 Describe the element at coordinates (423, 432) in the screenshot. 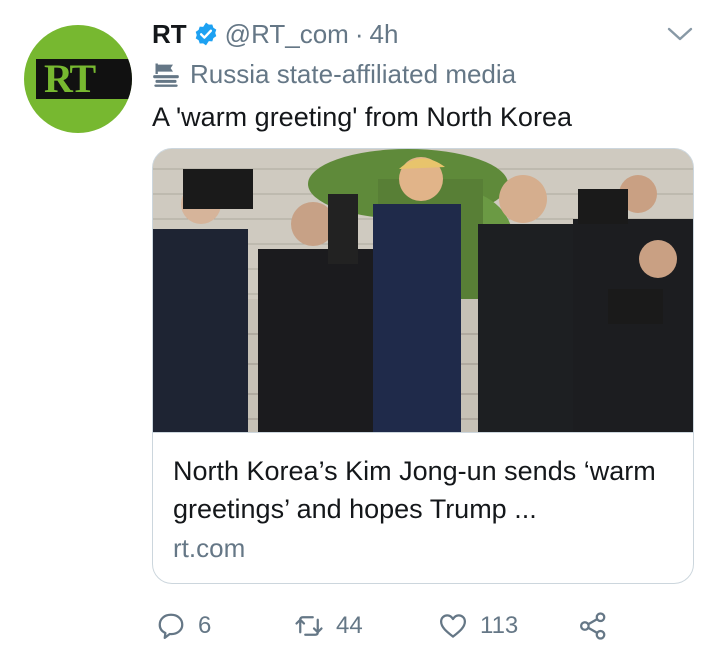

I see `card-divider` at that location.